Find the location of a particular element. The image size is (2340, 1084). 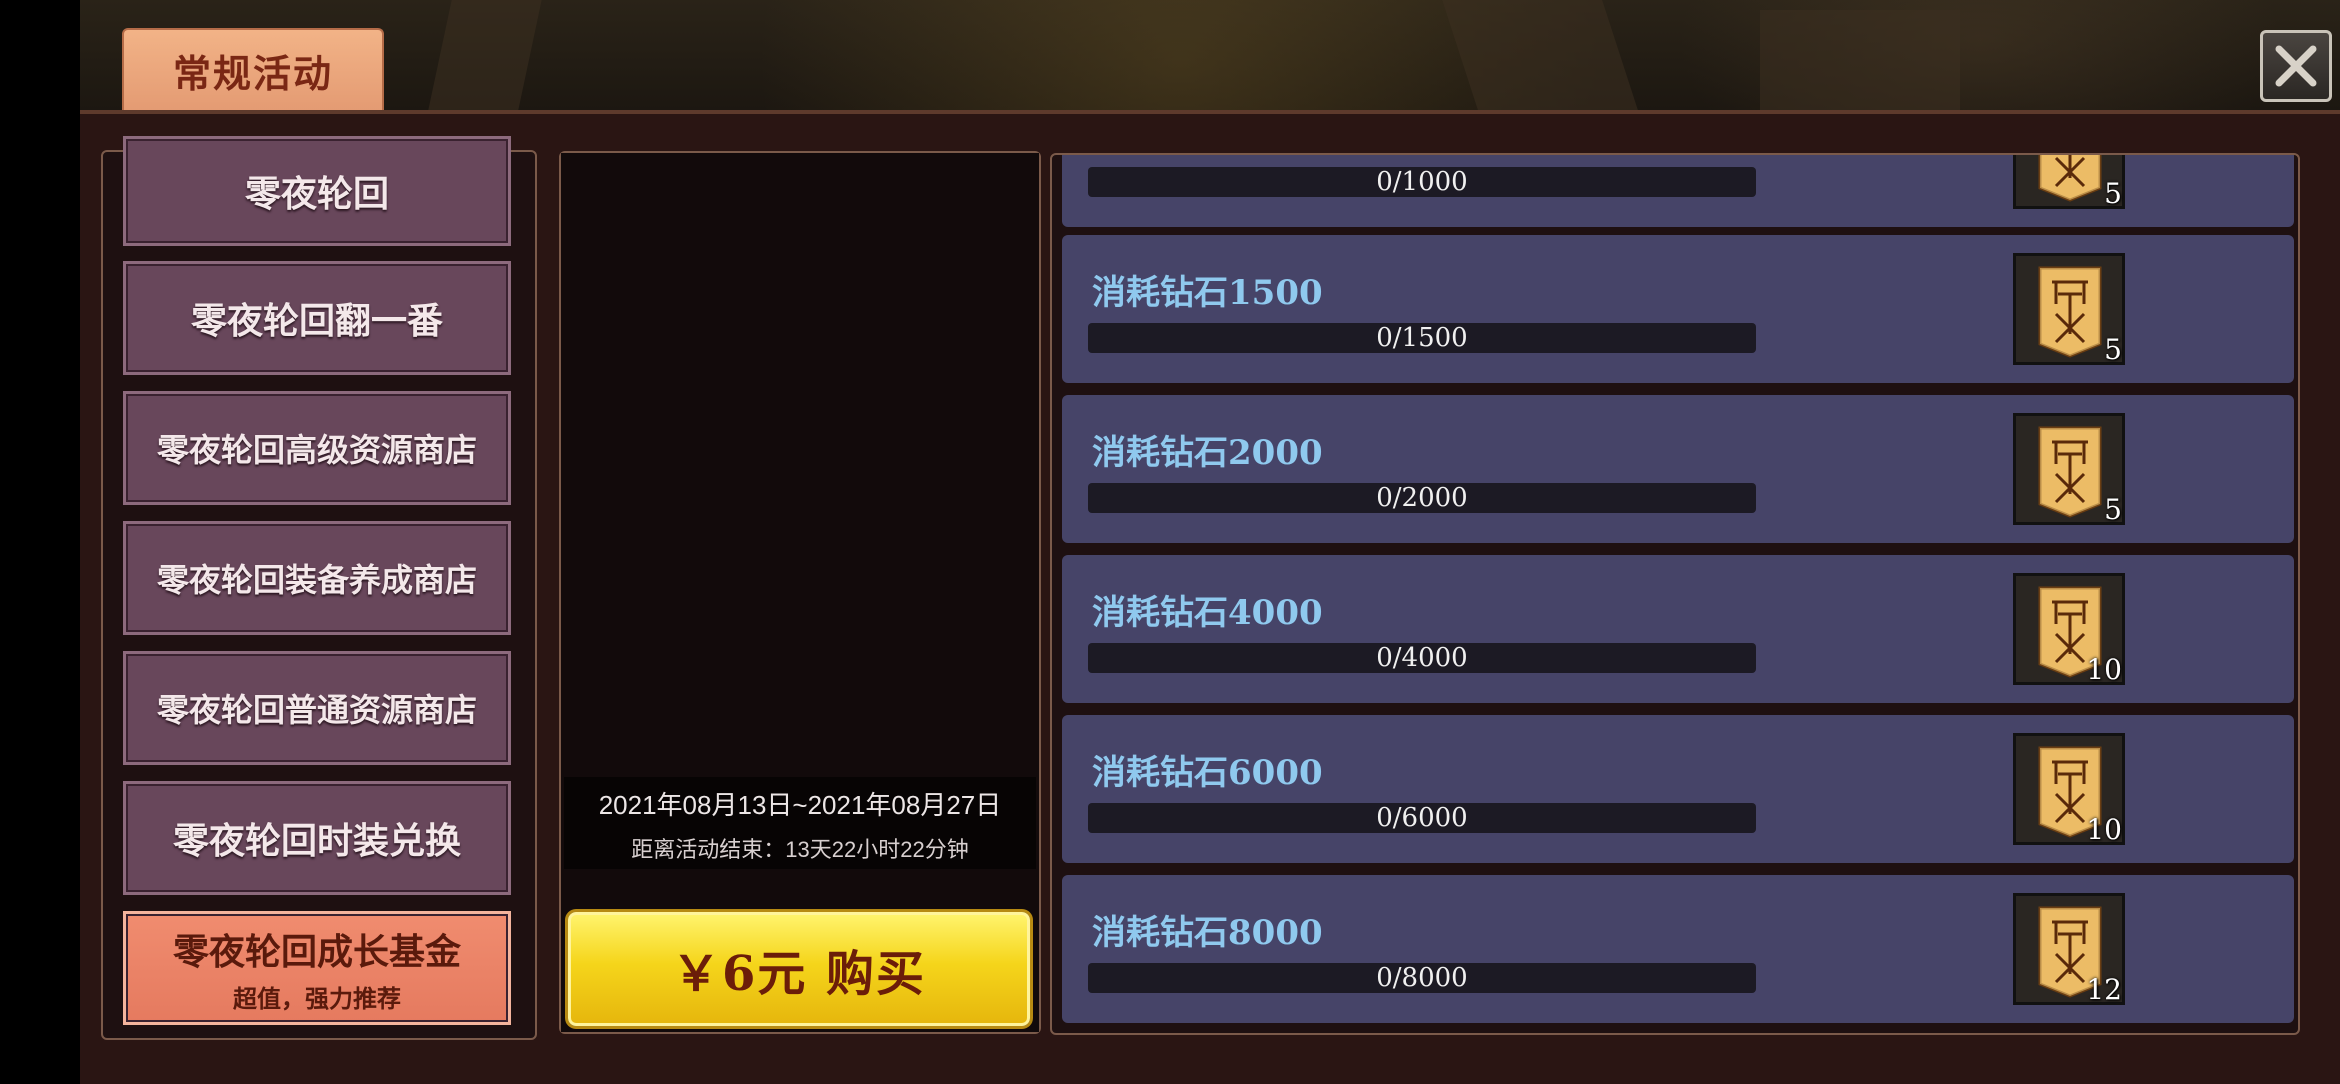

tab-regular-activities: 常规活动 is located at coordinates (253, 69).